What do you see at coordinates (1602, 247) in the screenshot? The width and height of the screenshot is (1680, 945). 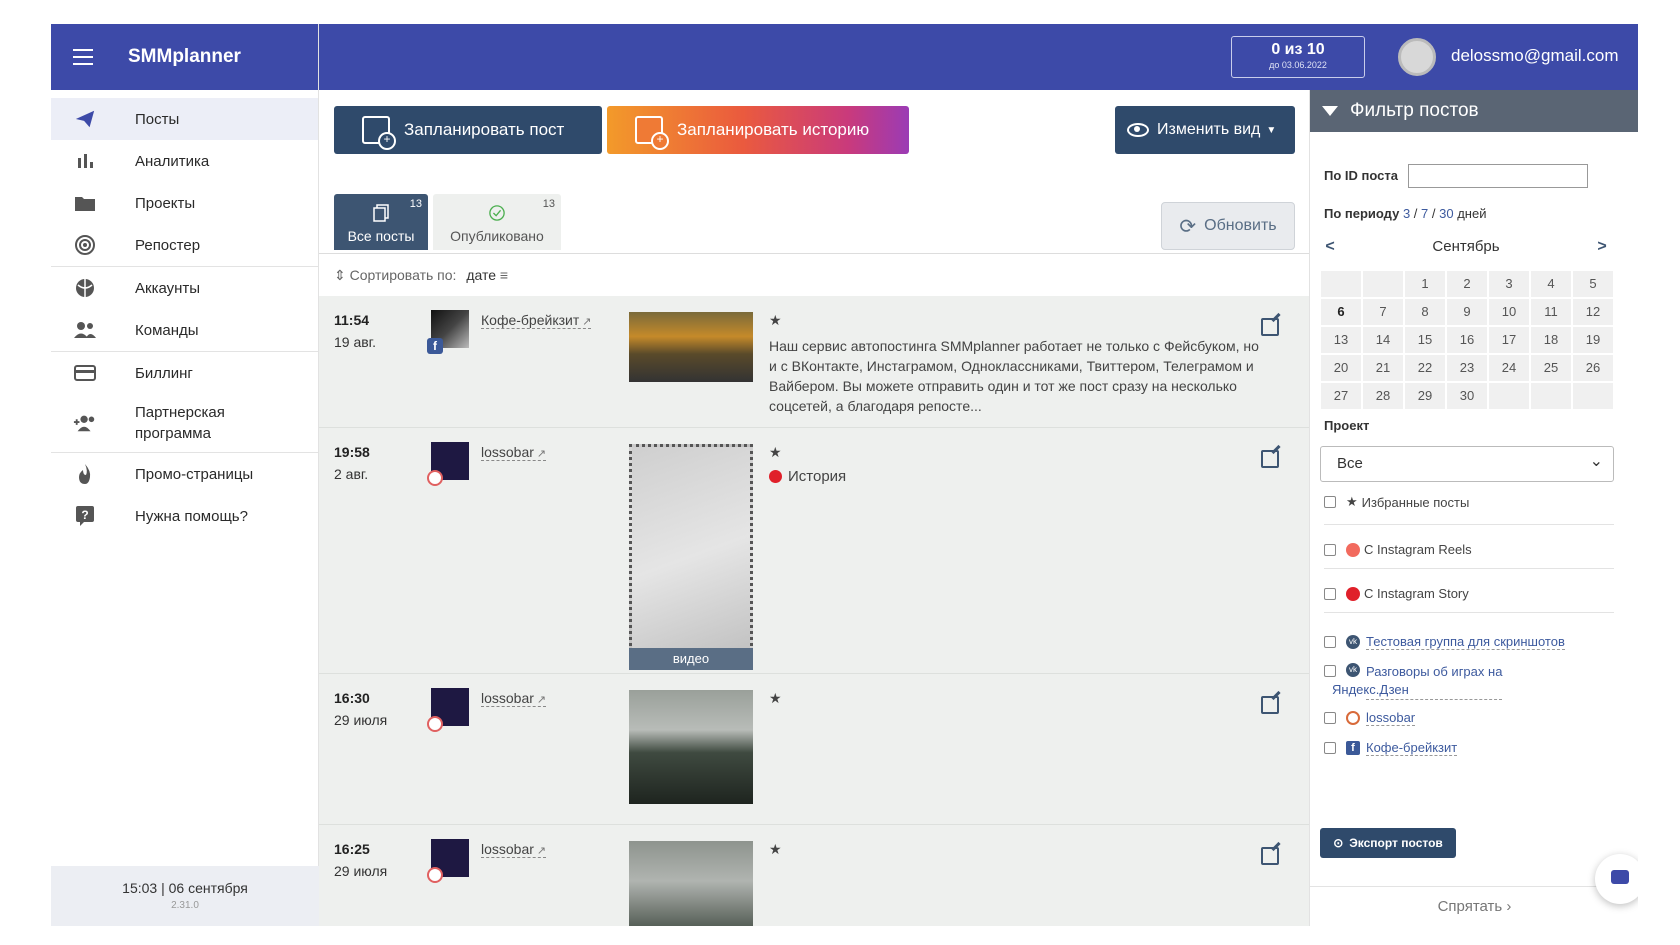 I see `chevron-right-icon: >` at bounding box center [1602, 247].